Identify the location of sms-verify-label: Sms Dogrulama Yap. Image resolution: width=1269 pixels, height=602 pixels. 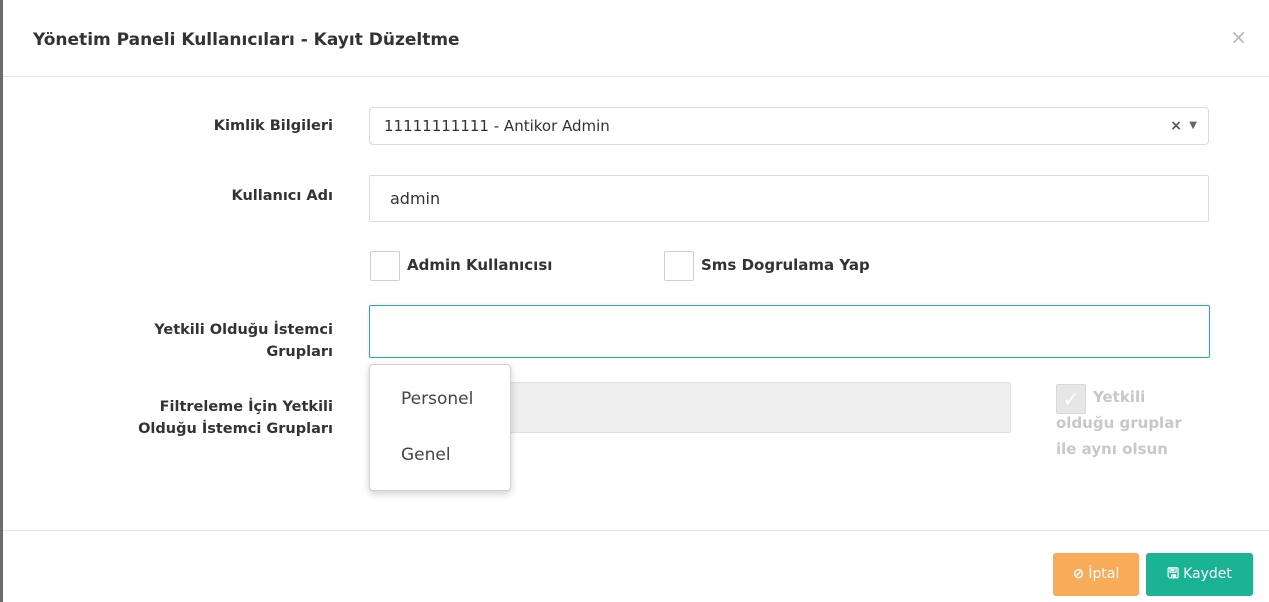
(785, 265).